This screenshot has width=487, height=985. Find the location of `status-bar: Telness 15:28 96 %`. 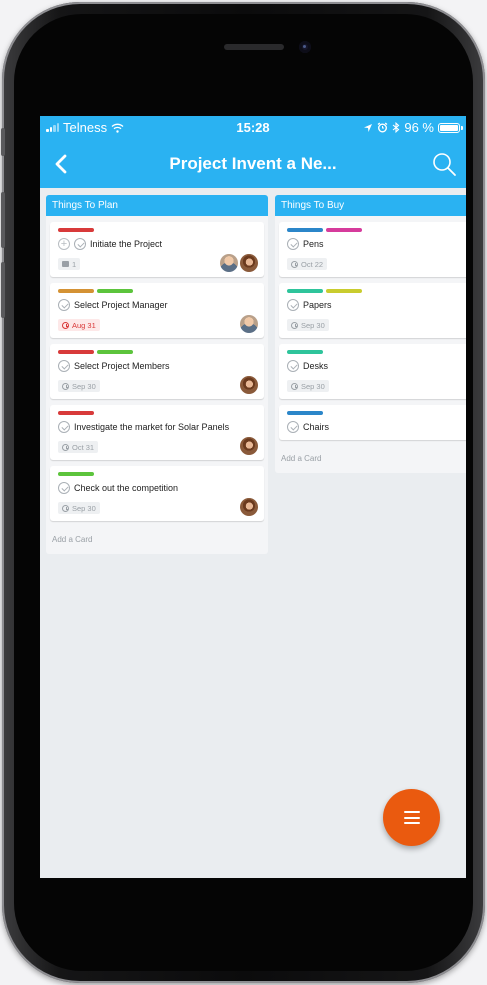

status-bar: Telness 15:28 96 % is located at coordinates (253, 128).